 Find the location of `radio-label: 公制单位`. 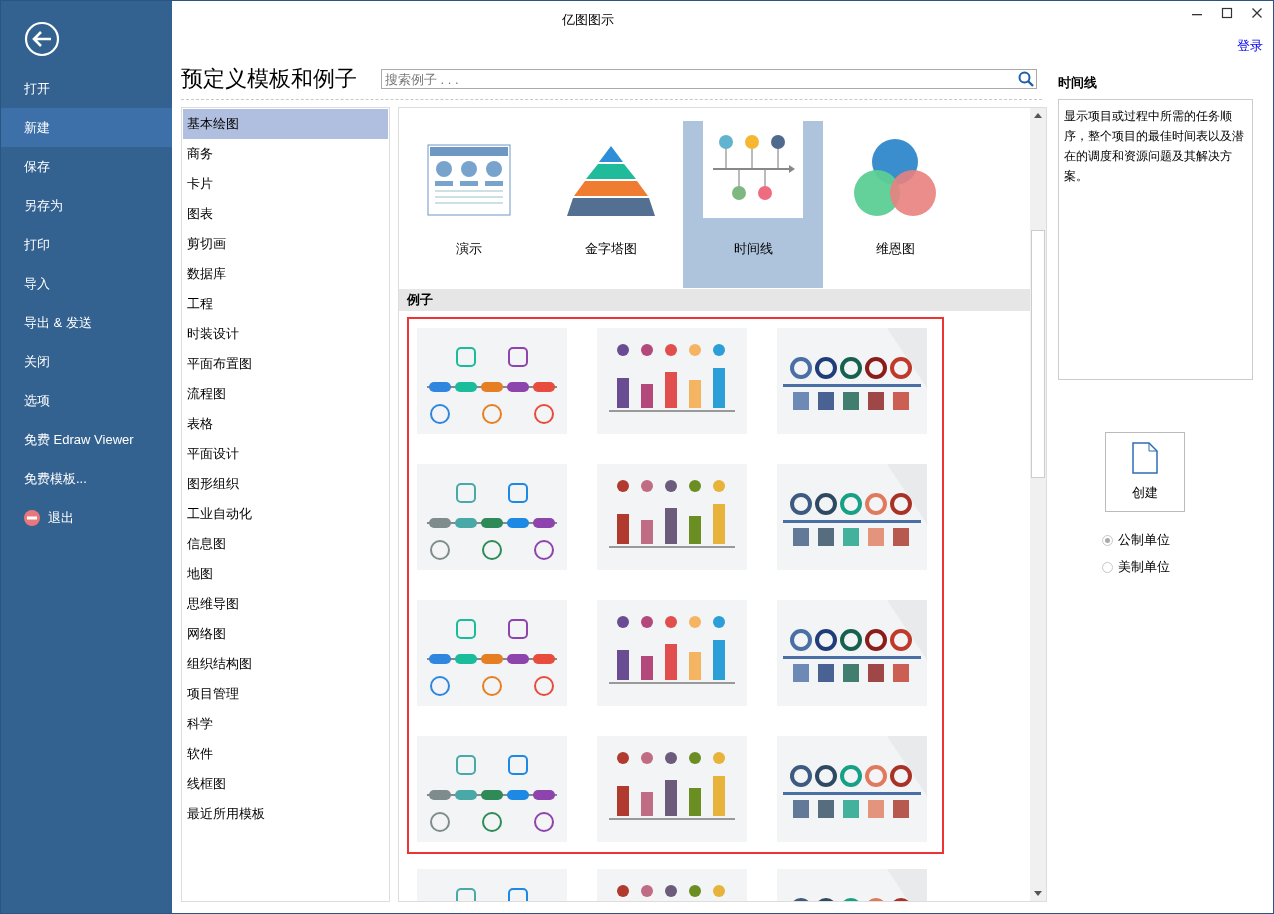

radio-label: 公制单位 is located at coordinates (1144, 540).